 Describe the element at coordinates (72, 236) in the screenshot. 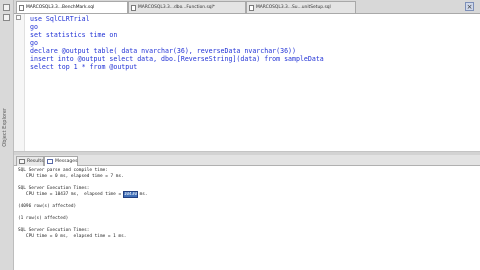

I see `message-line: CPU time = 0 ms, elapsed time = 1 ms.` at that location.